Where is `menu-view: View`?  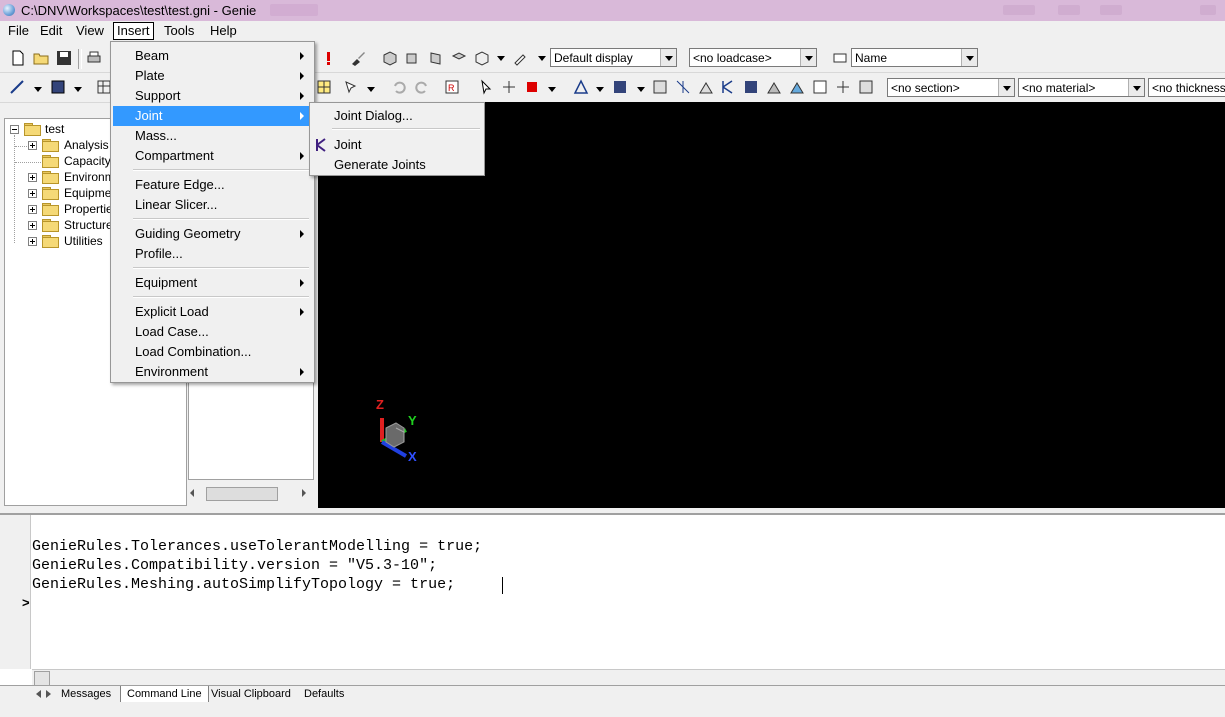
menu-view: View is located at coordinates (90, 31).